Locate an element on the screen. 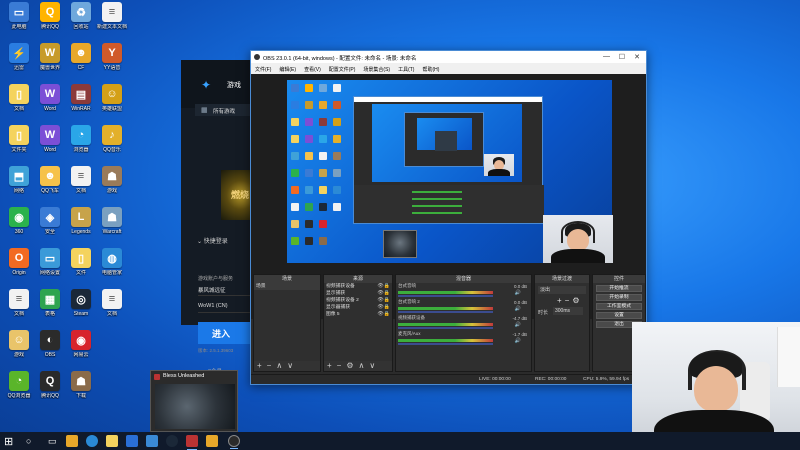  desktop-icon: ◐ OBS is located at coordinates (50, 350).